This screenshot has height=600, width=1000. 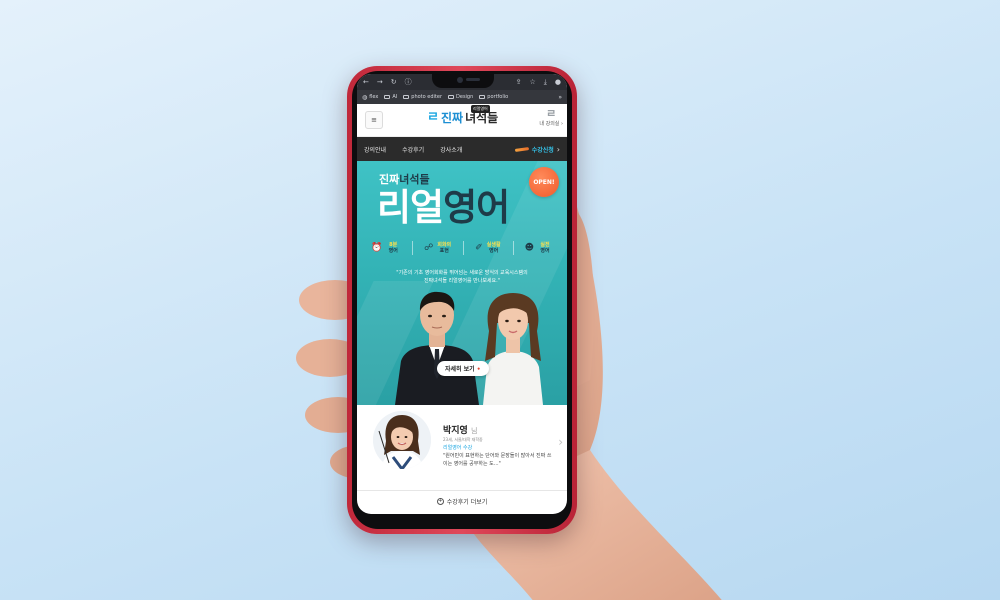 What do you see at coordinates (444, 251) in the screenshot?
I see `feature-line2: 표현` at bounding box center [444, 251].